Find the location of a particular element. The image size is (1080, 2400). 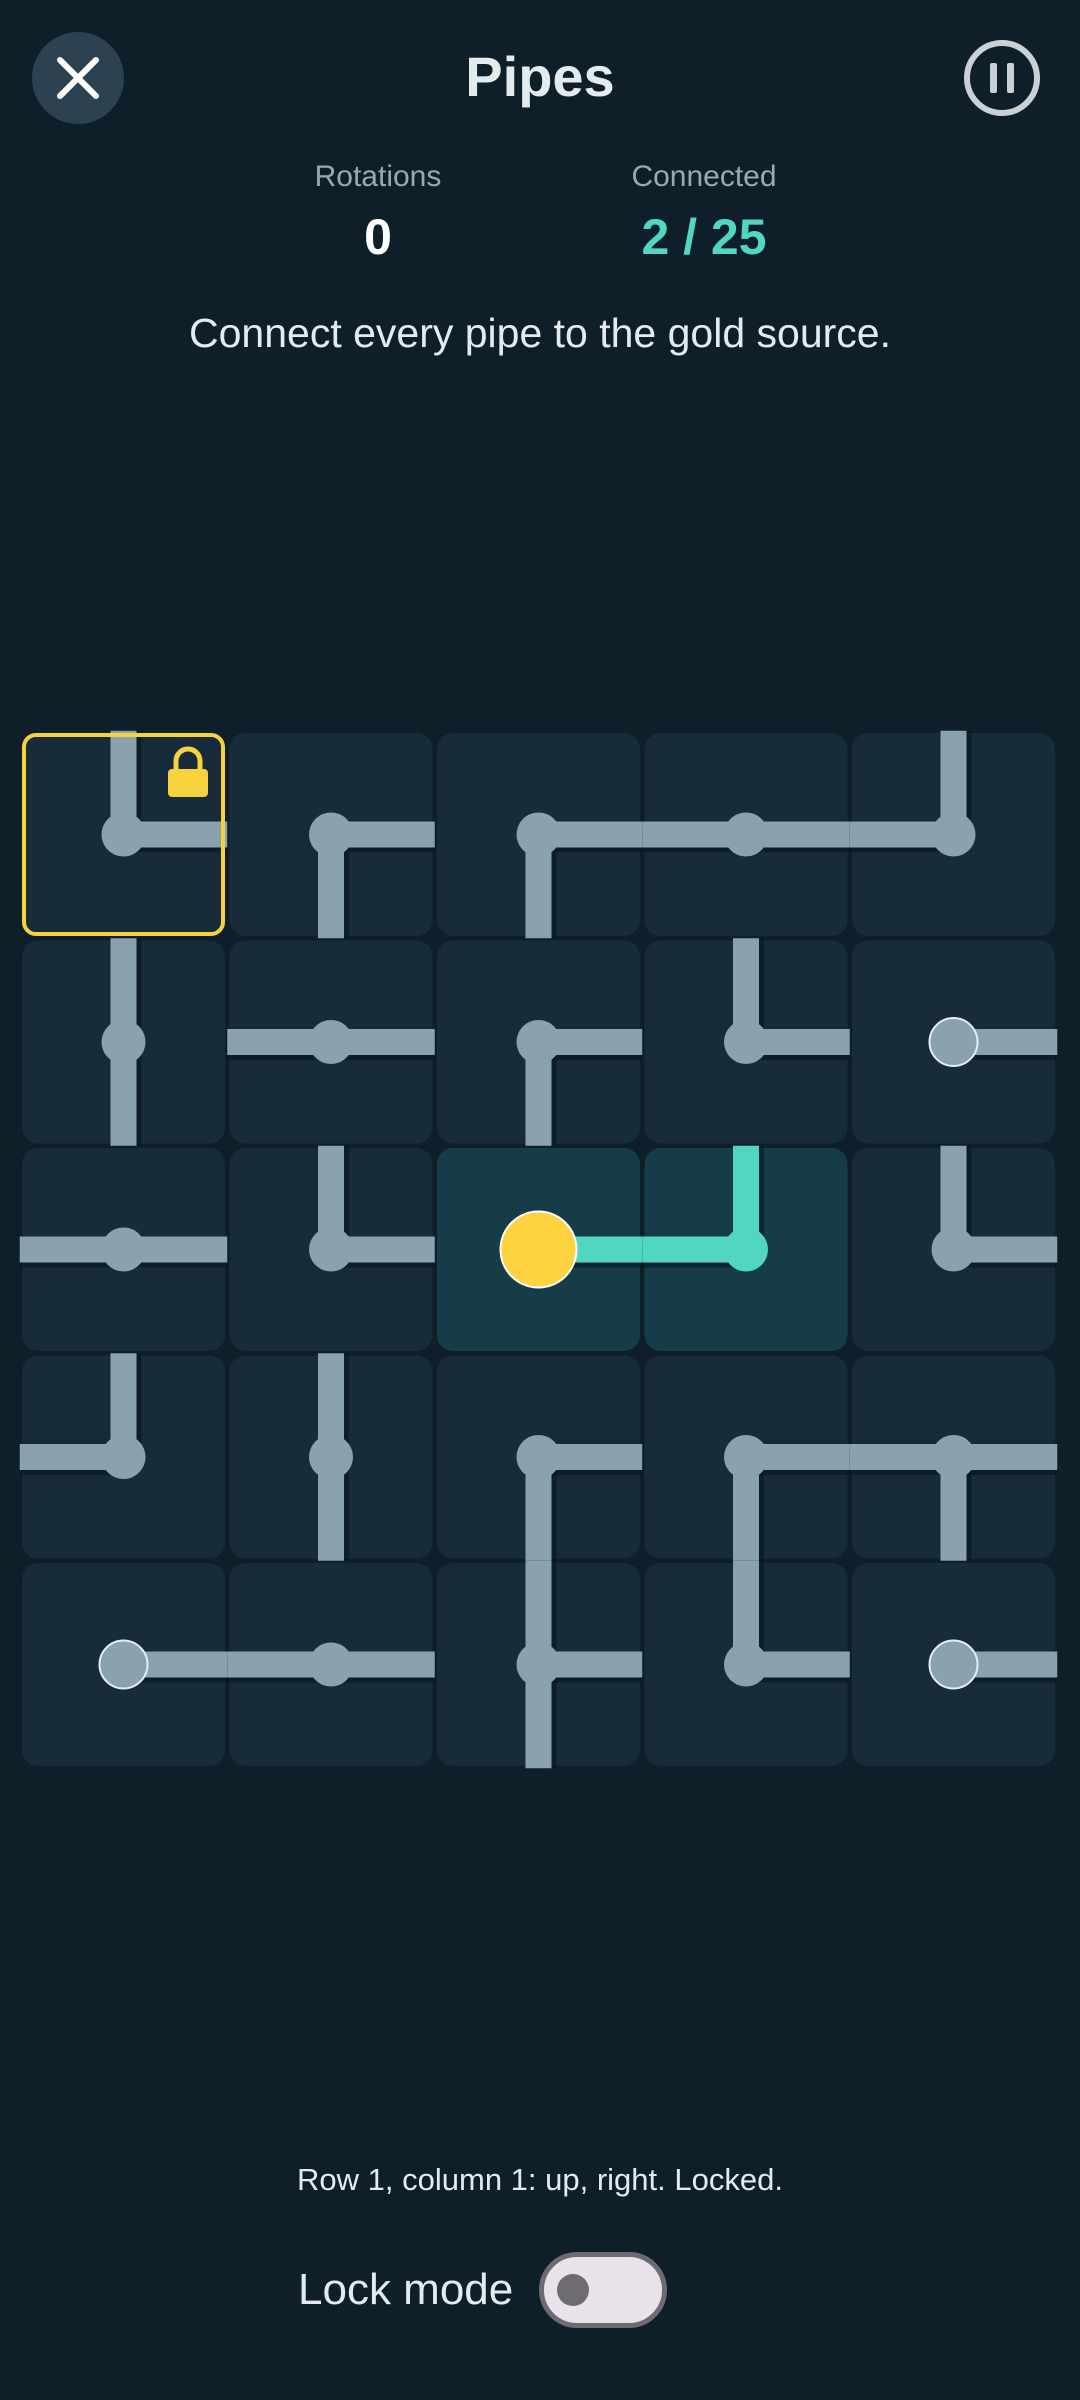

selection-status: Row 1, column 1: up, right. Locked. is located at coordinates (540, 2179).